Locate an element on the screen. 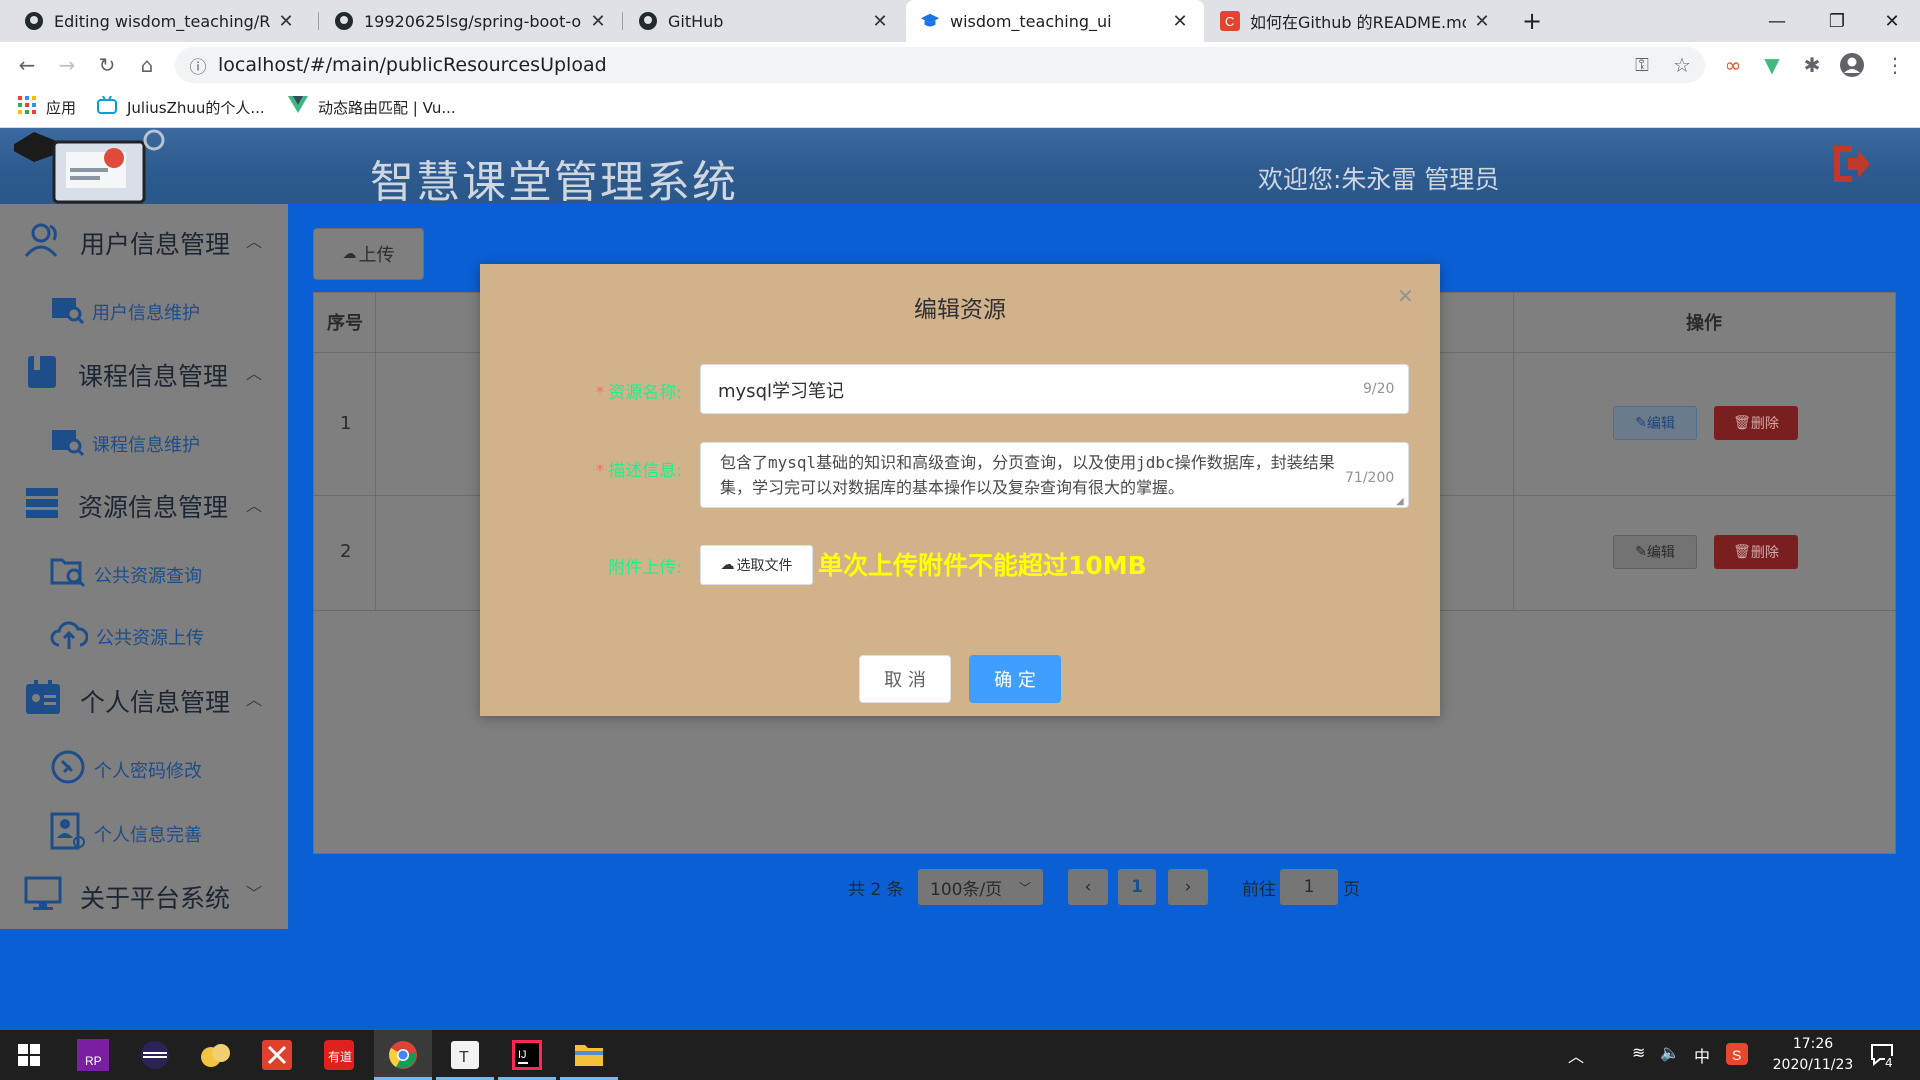 This screenshot has height=1080, width=1920. windows-start-icon is located at coordinates (29, 1055).